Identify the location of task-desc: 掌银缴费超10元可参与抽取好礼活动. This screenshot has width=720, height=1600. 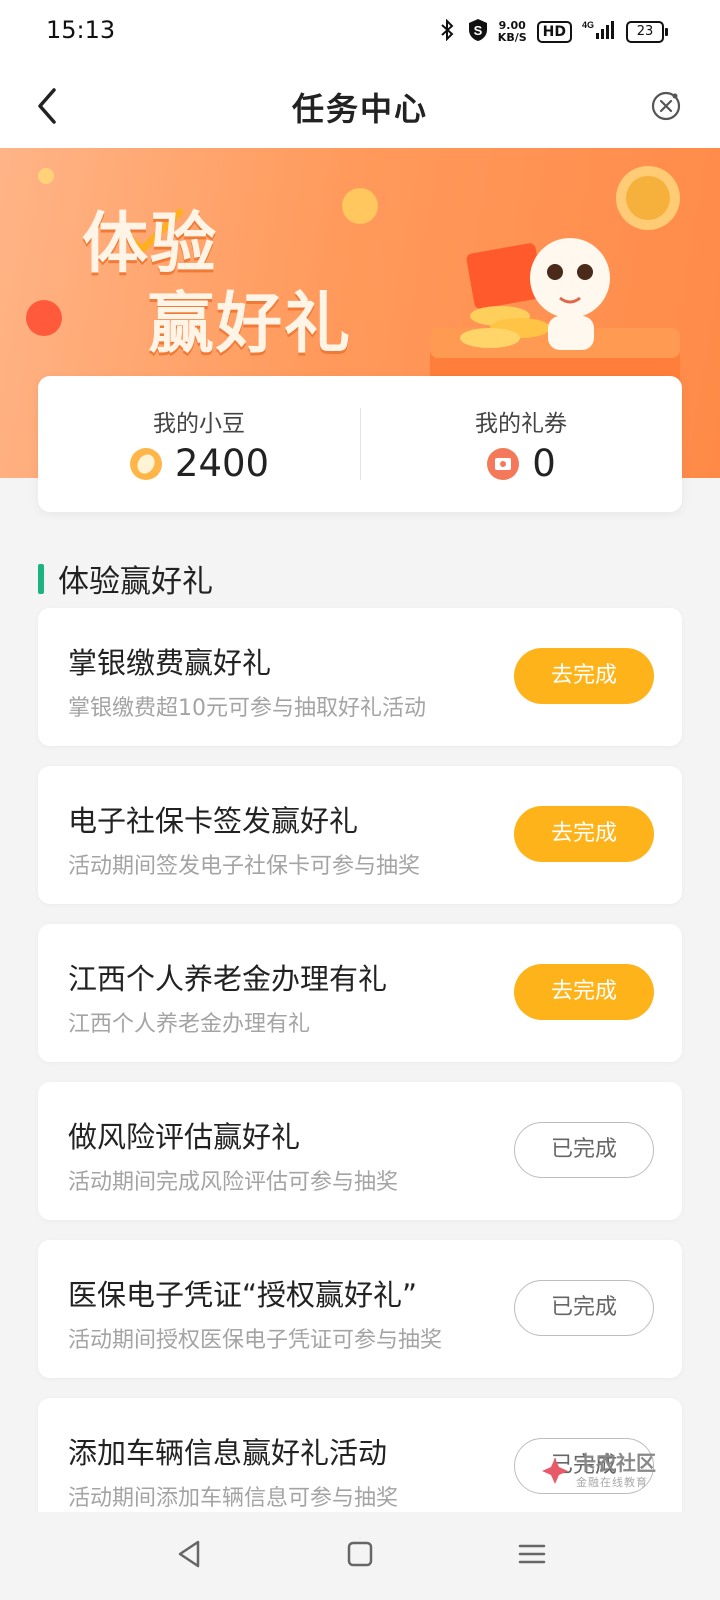
(247, 708).